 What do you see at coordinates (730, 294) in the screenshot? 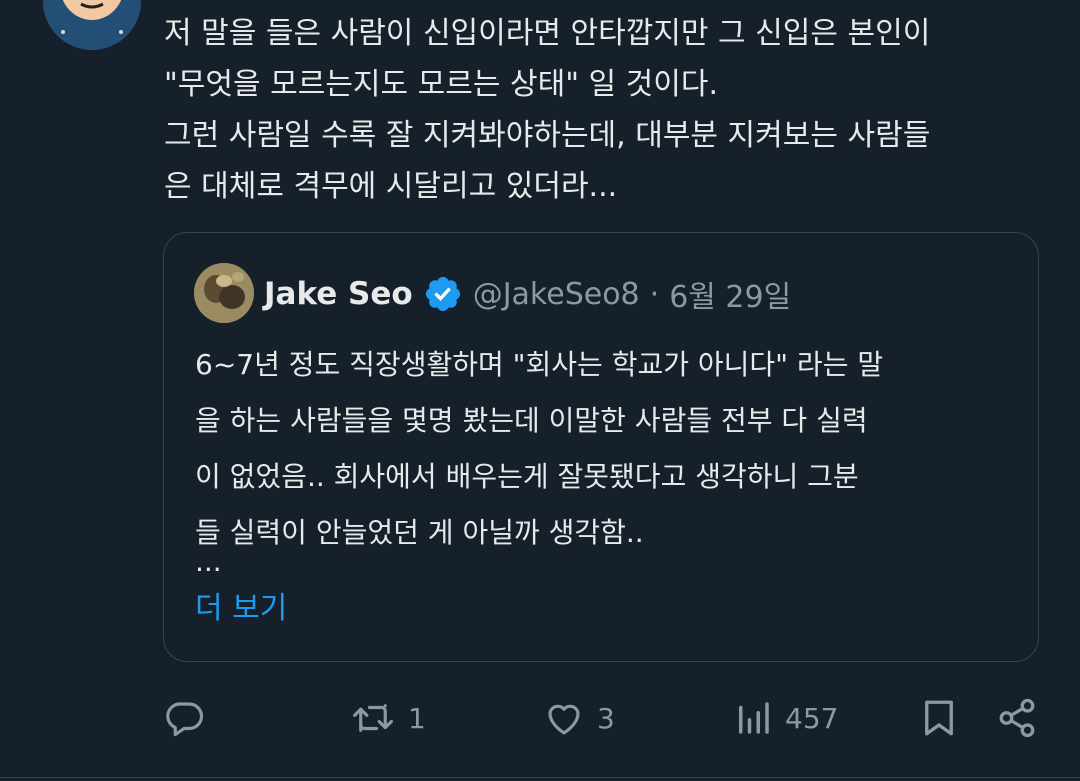
I see `quoted-tweet-date: 6월 29일` at bounding box center [730, 294].